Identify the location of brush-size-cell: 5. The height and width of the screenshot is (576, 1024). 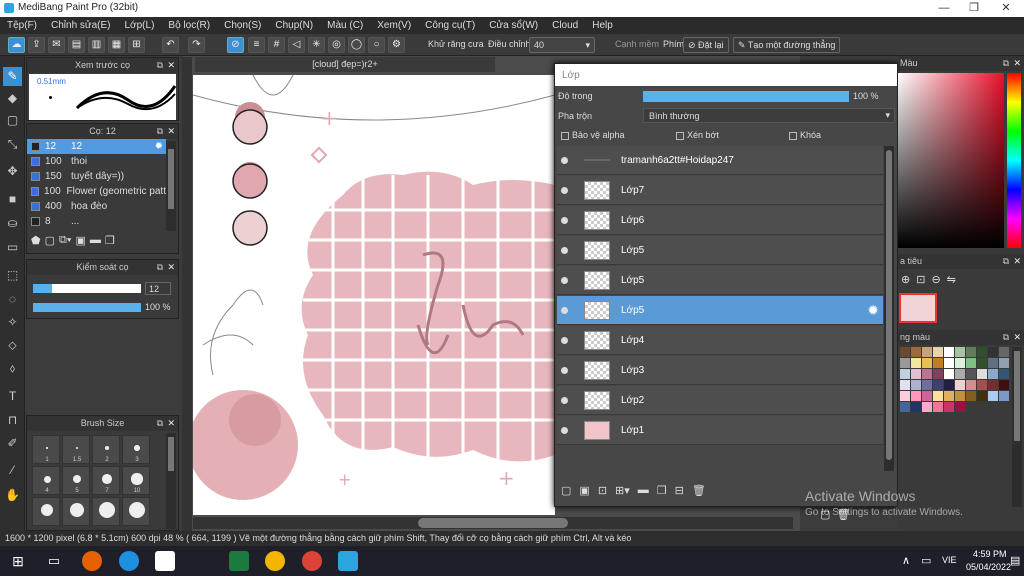
(76, 480).